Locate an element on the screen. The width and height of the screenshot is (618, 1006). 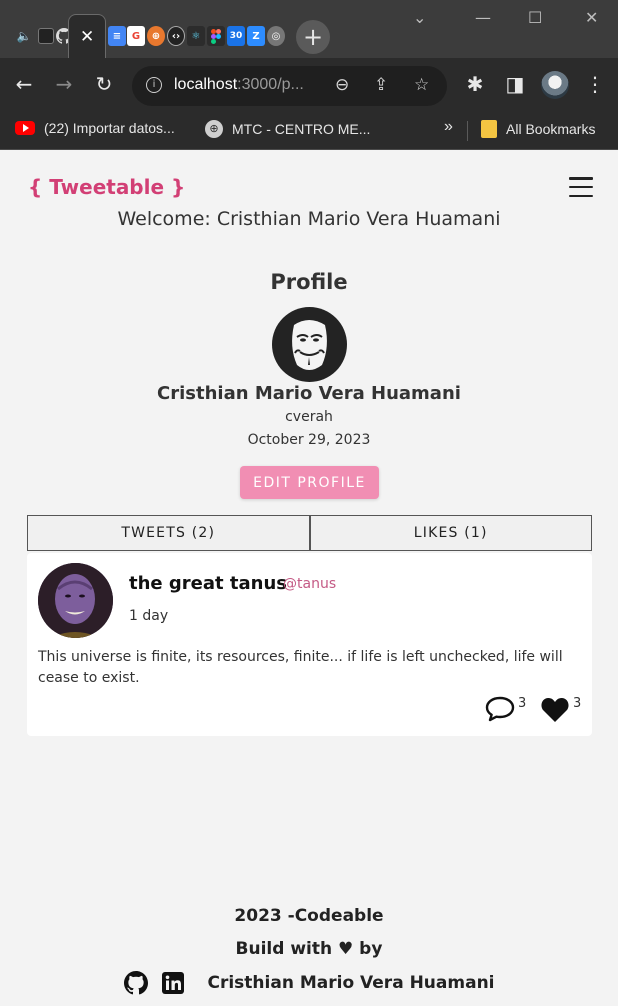
bookmarks-overflow-button: » is located at coordinates (448, 127).